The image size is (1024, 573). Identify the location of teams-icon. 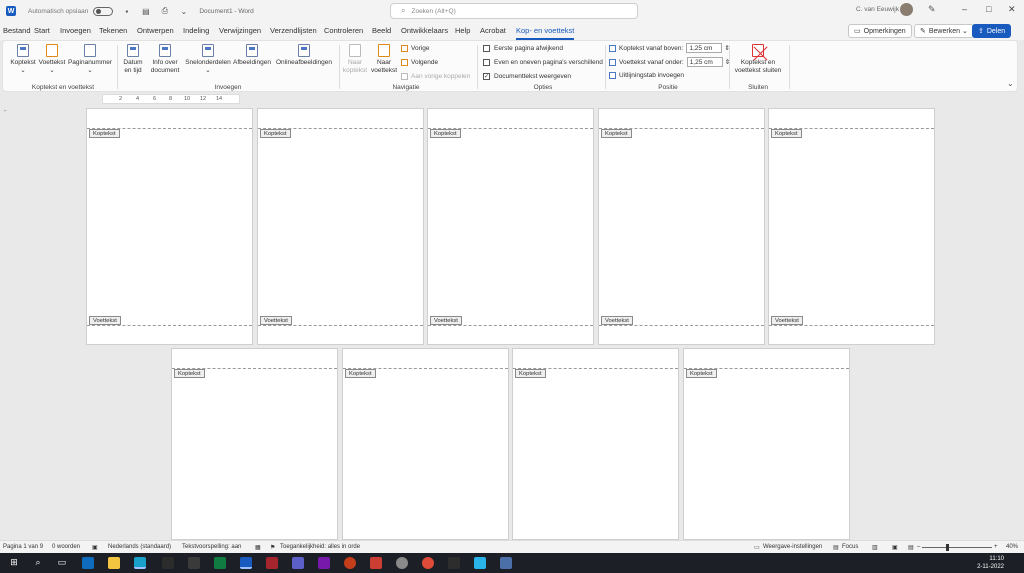
(298, 563).